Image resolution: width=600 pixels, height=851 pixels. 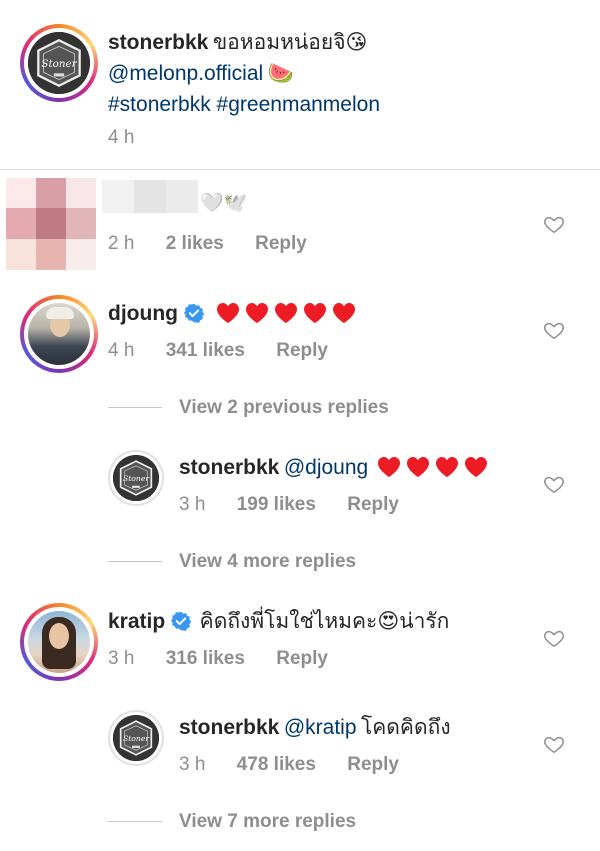 What do you see at coordinates (405, 727) in the screenshot?
I see `reply-text: โคดคิดถึง` at bounding box center [405, 727].